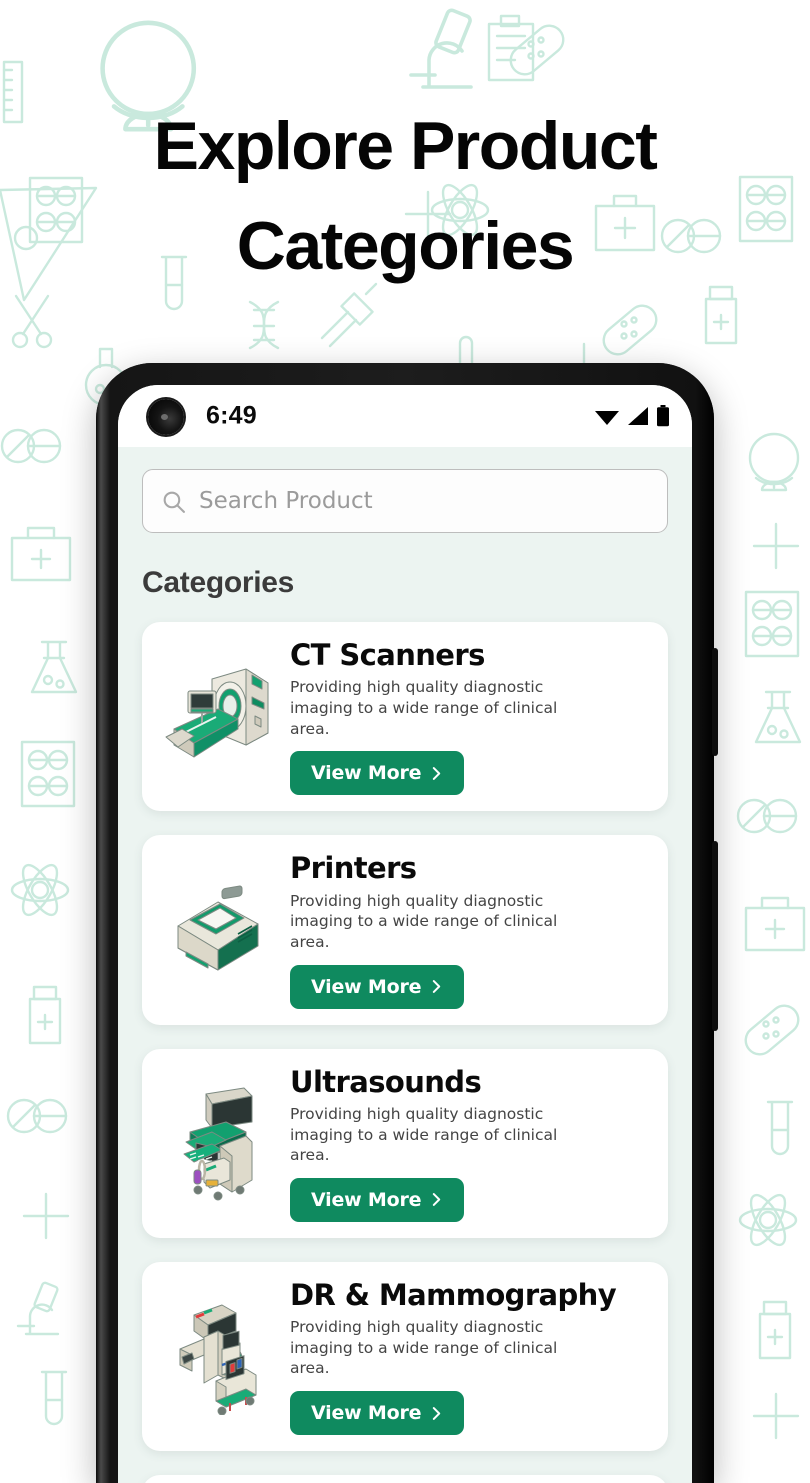  What do you see at coordinates (386, 1081) in the screenshot?
I see `category-title: Ultrasounds` at bounding box center [386, 1081].